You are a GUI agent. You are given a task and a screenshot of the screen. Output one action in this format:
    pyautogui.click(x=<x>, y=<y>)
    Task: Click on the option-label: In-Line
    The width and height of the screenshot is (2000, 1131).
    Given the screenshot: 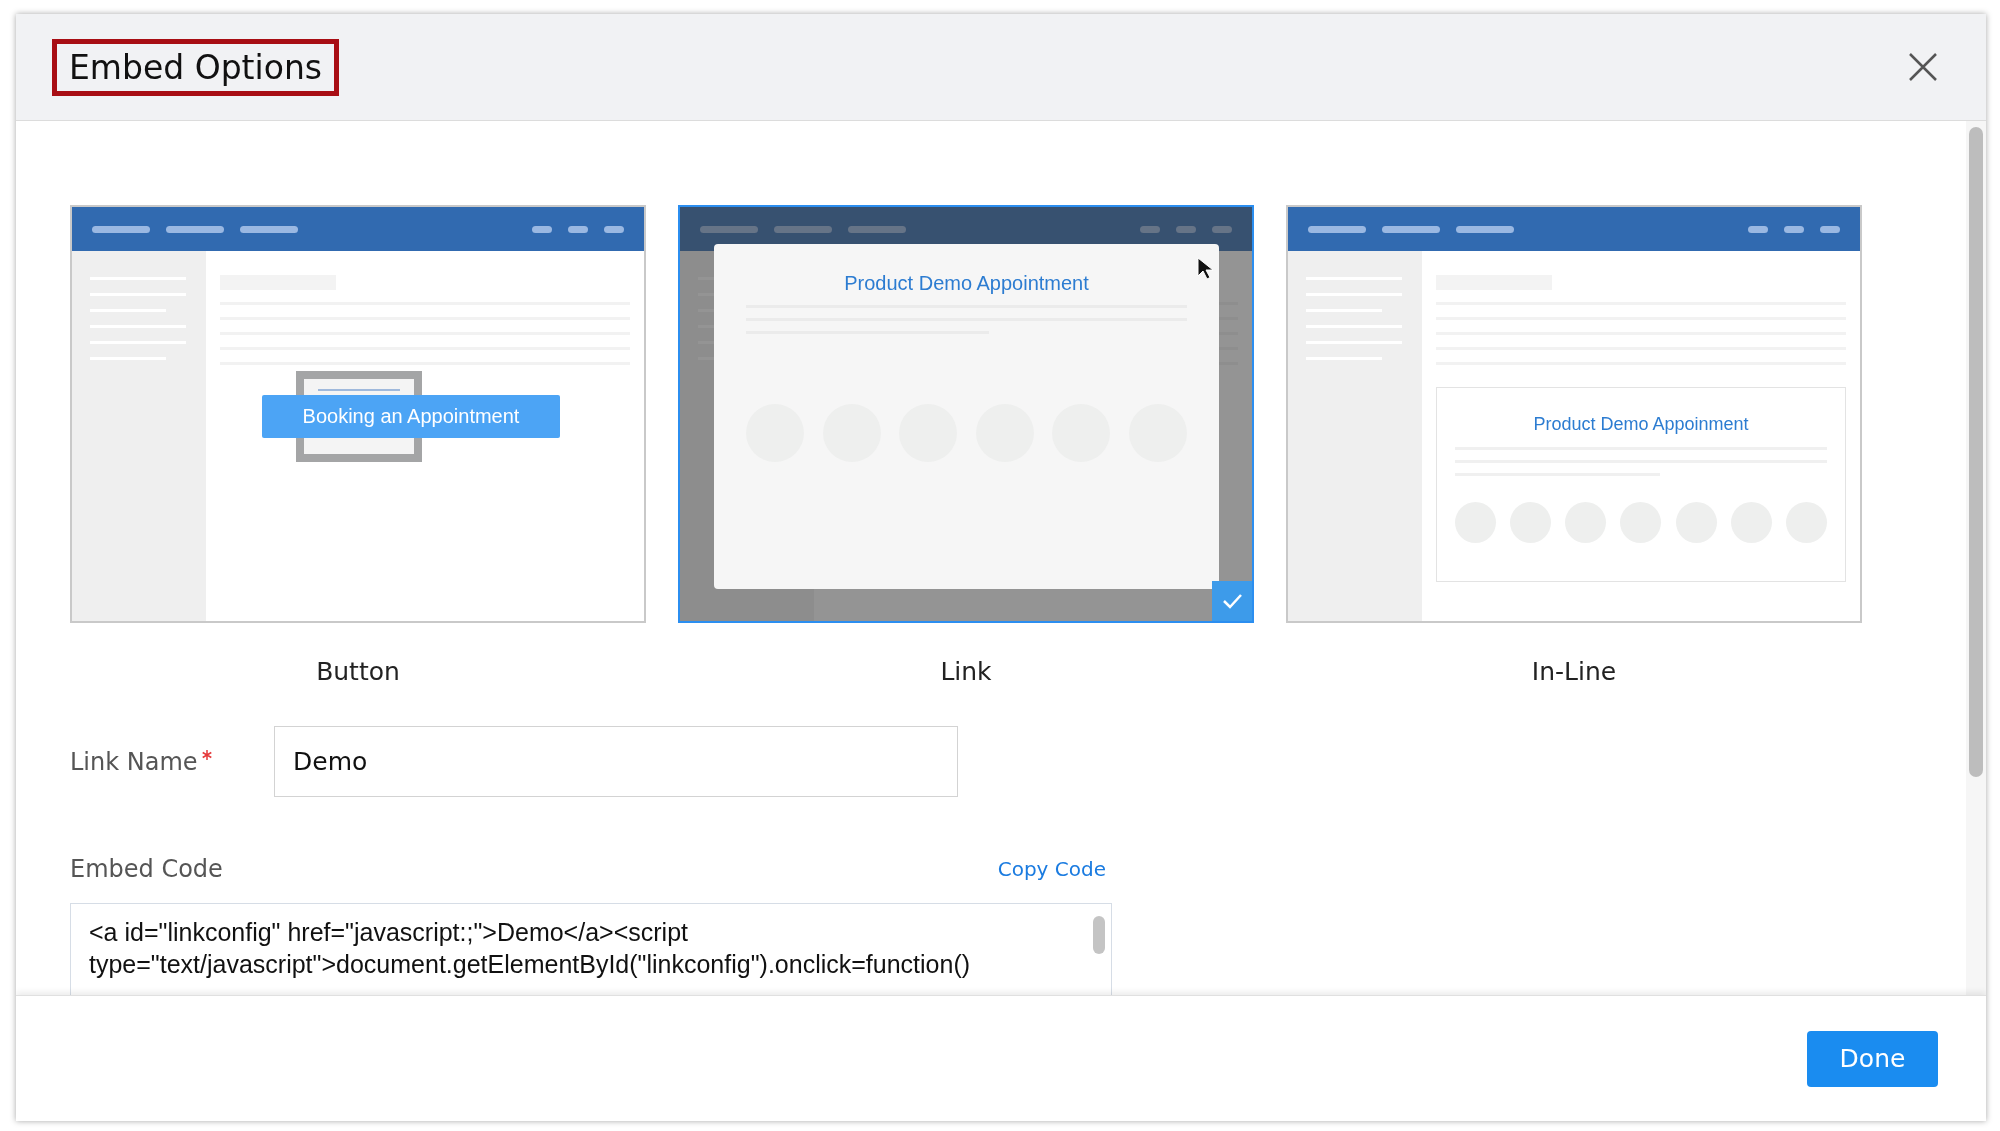 What is the action you would take?
    pyautogui.click(x=1574, y=671)
    